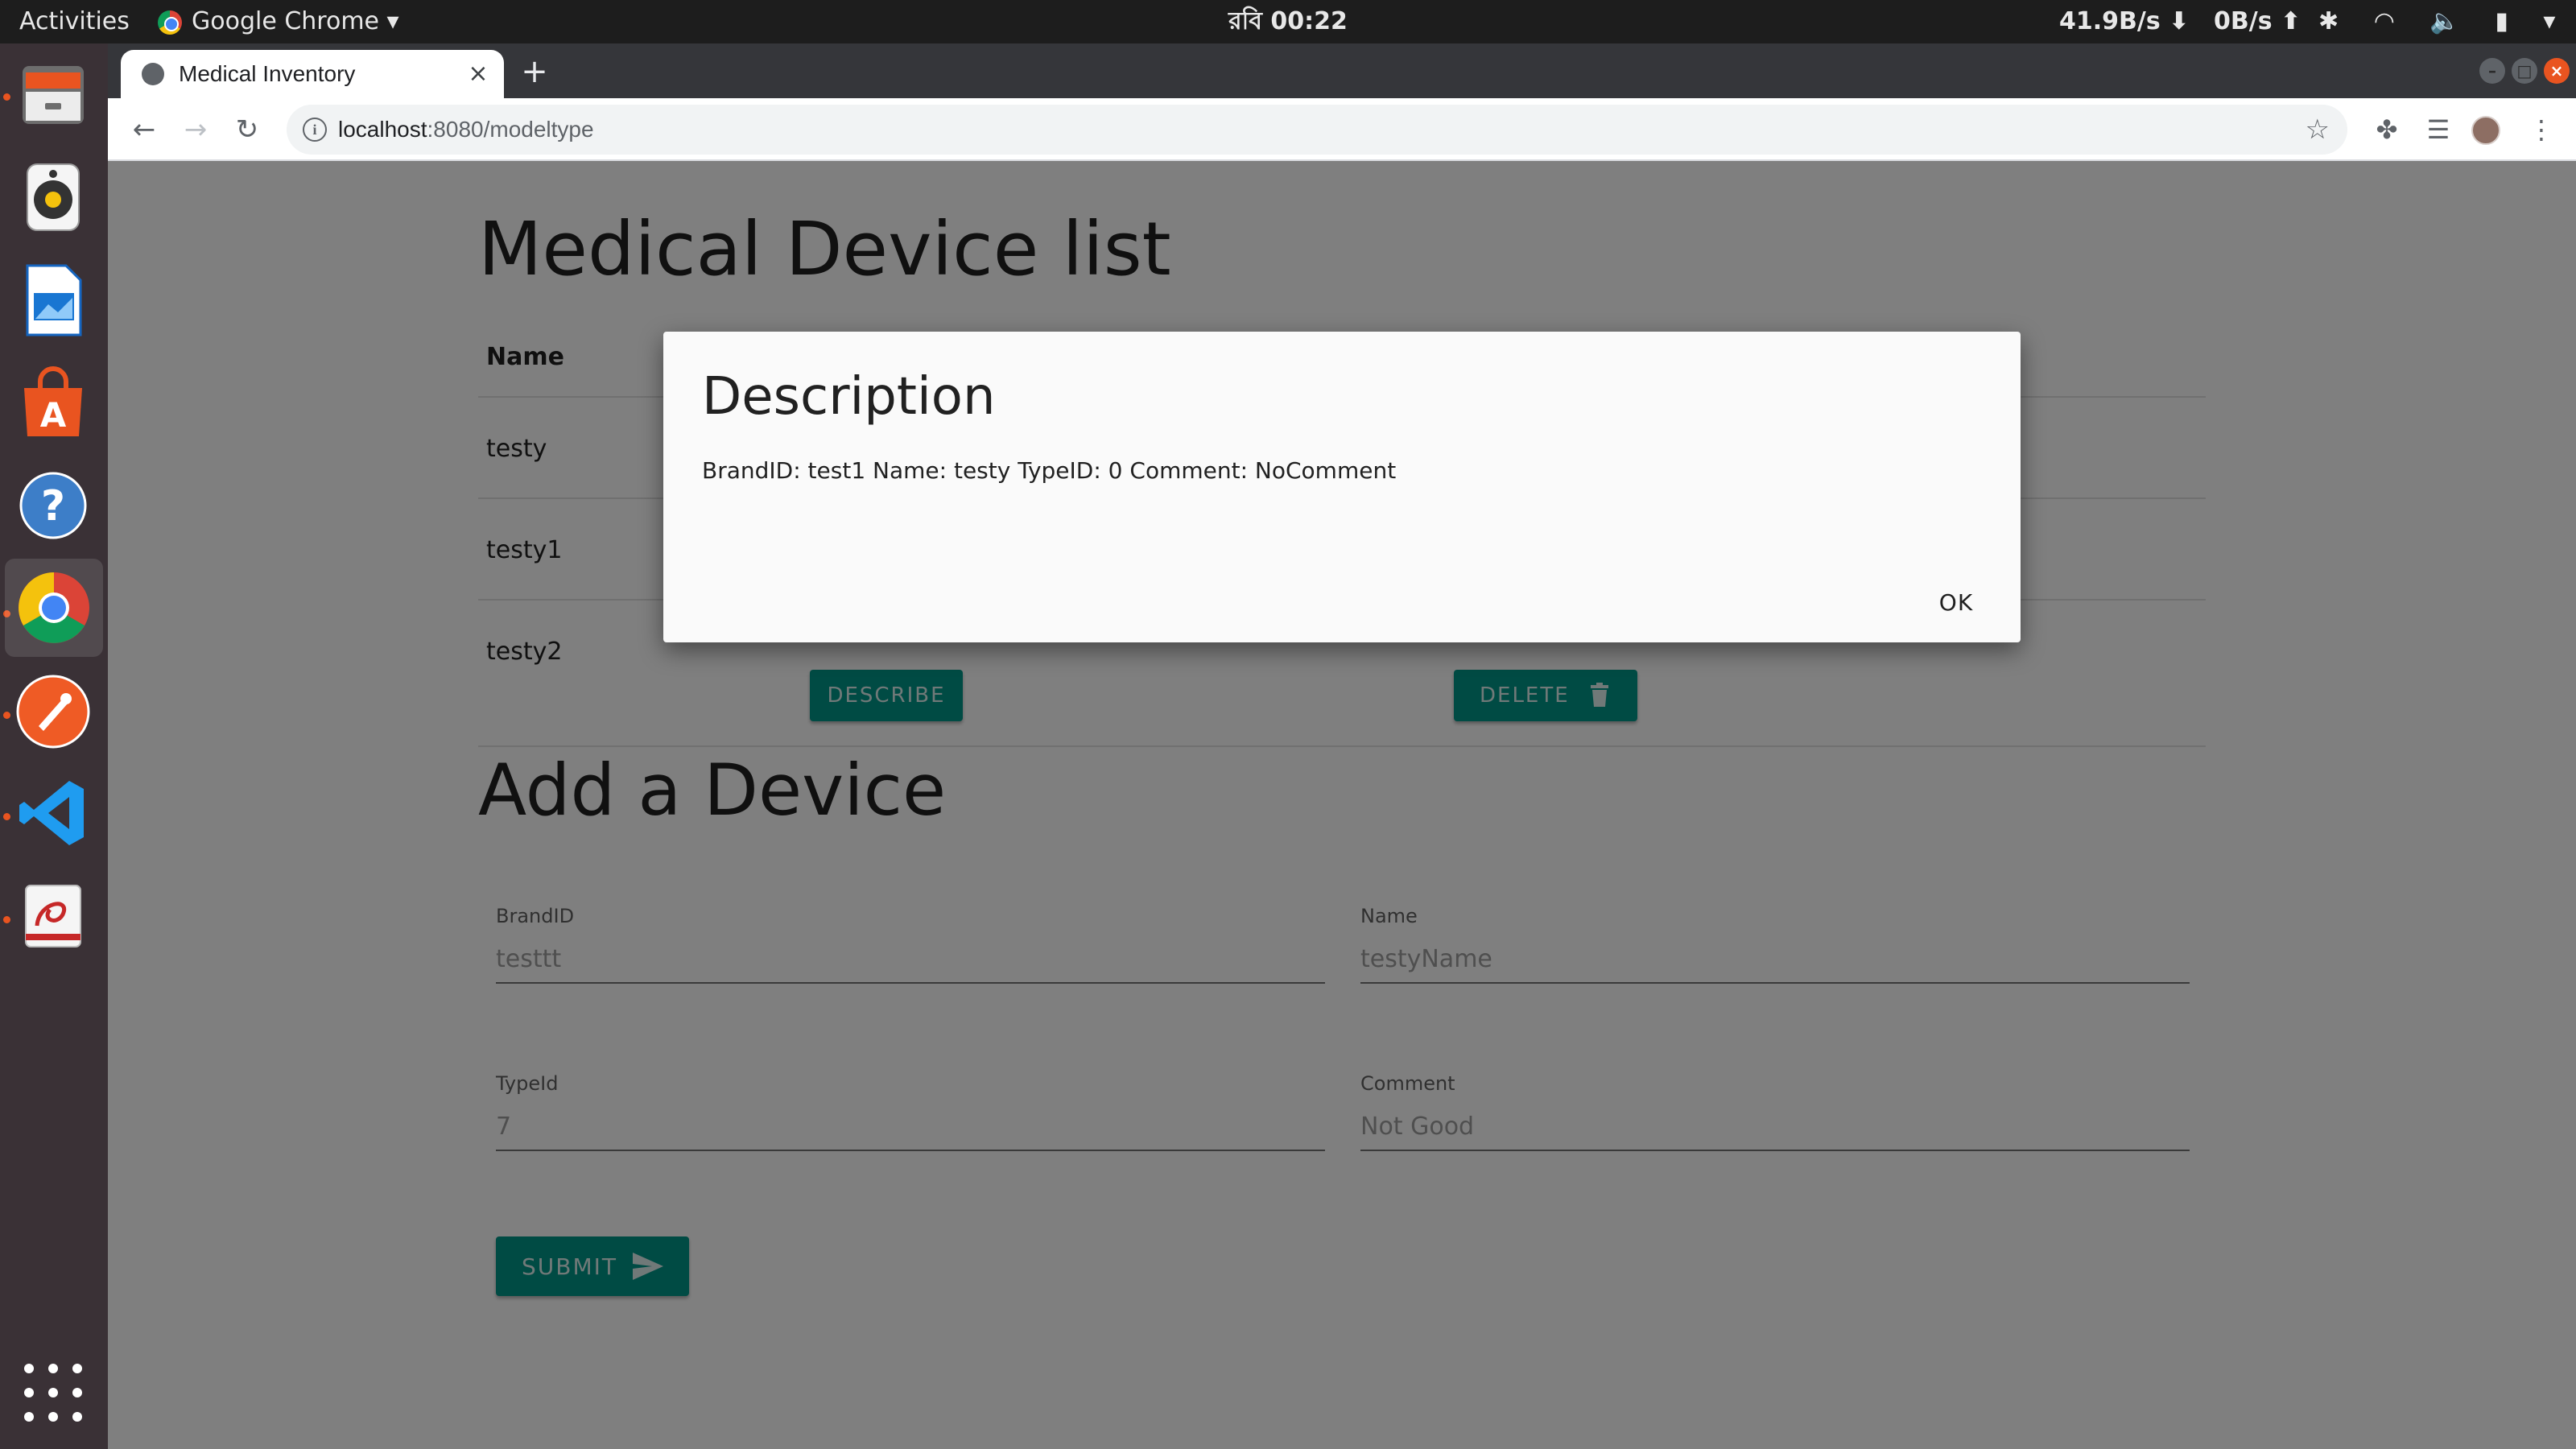 This screenshot has height=1449, width=2576. Describe the element at coordinates (1956, 602) in the screenshot. I see `ok-button: OK` at that location.